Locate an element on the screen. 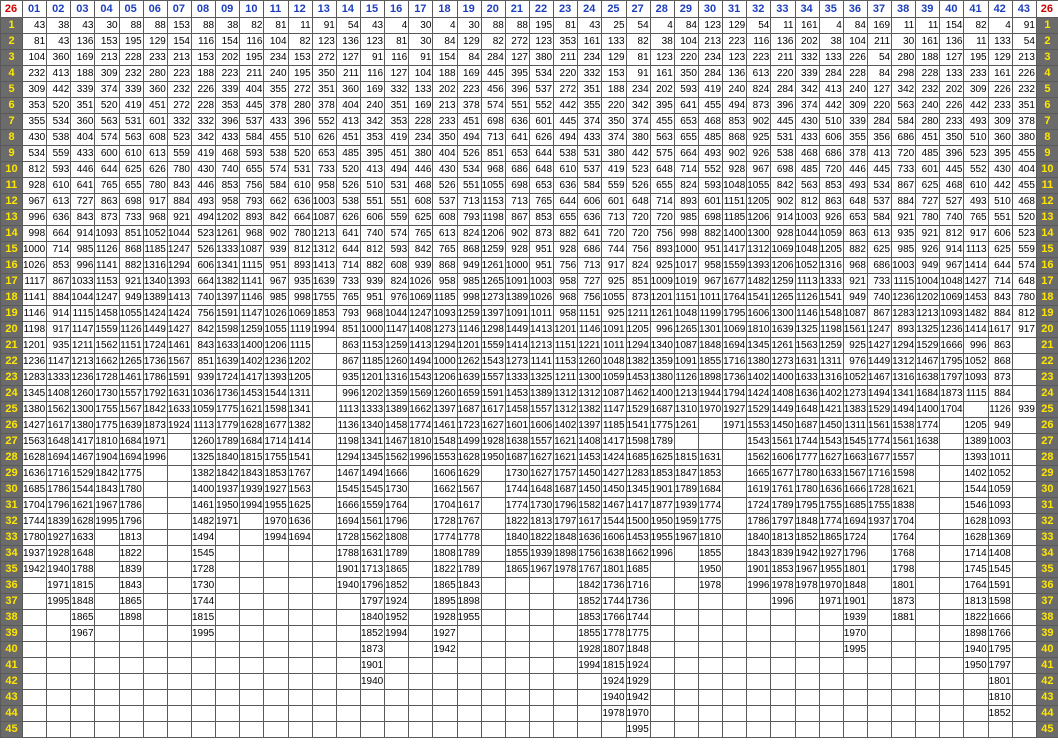 Image resolution: width=1058 pixels, height=754 pixels. table-cell: 1716 is located at coordinates (879, 473).